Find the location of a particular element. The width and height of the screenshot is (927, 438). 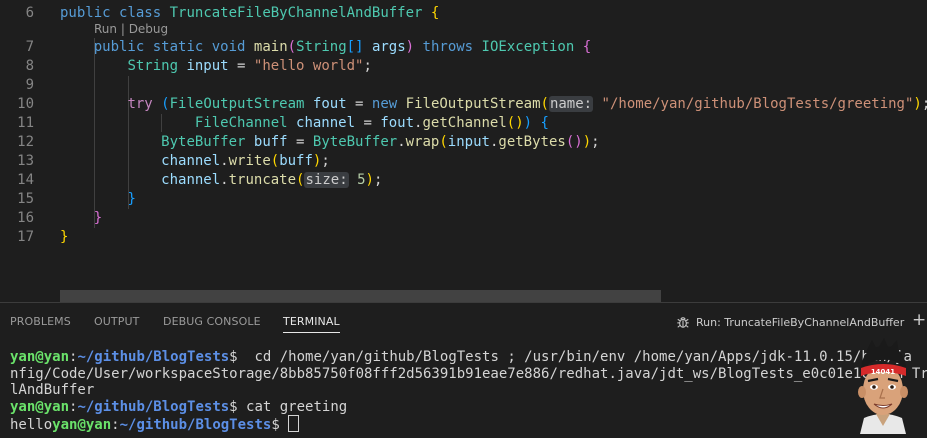

code-token: write is located at coordinates (249, 161).